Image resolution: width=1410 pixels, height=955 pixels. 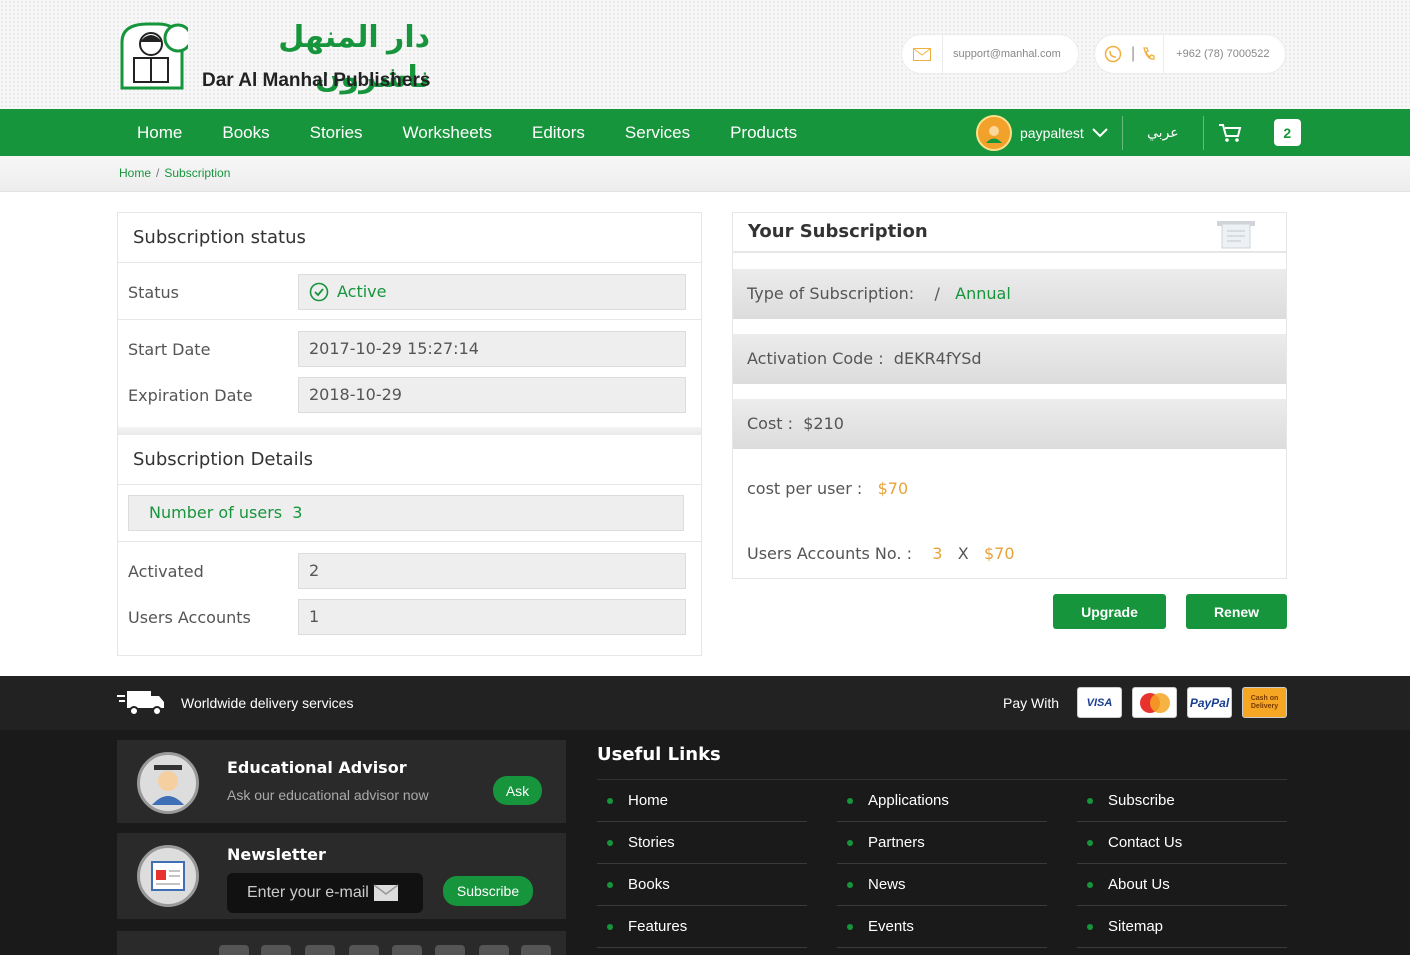 I want to click on nav-worksheets: Worksheets, so click(x=447, y=132).